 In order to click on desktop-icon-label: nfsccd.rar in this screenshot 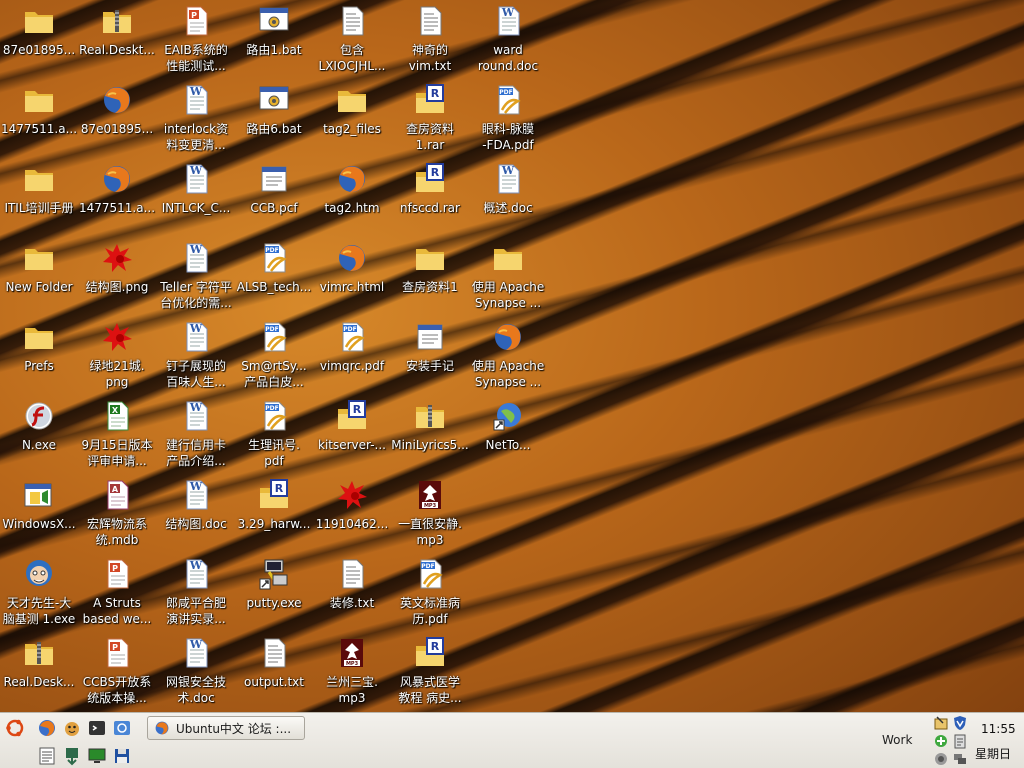, I will do `click(430, 208)`.